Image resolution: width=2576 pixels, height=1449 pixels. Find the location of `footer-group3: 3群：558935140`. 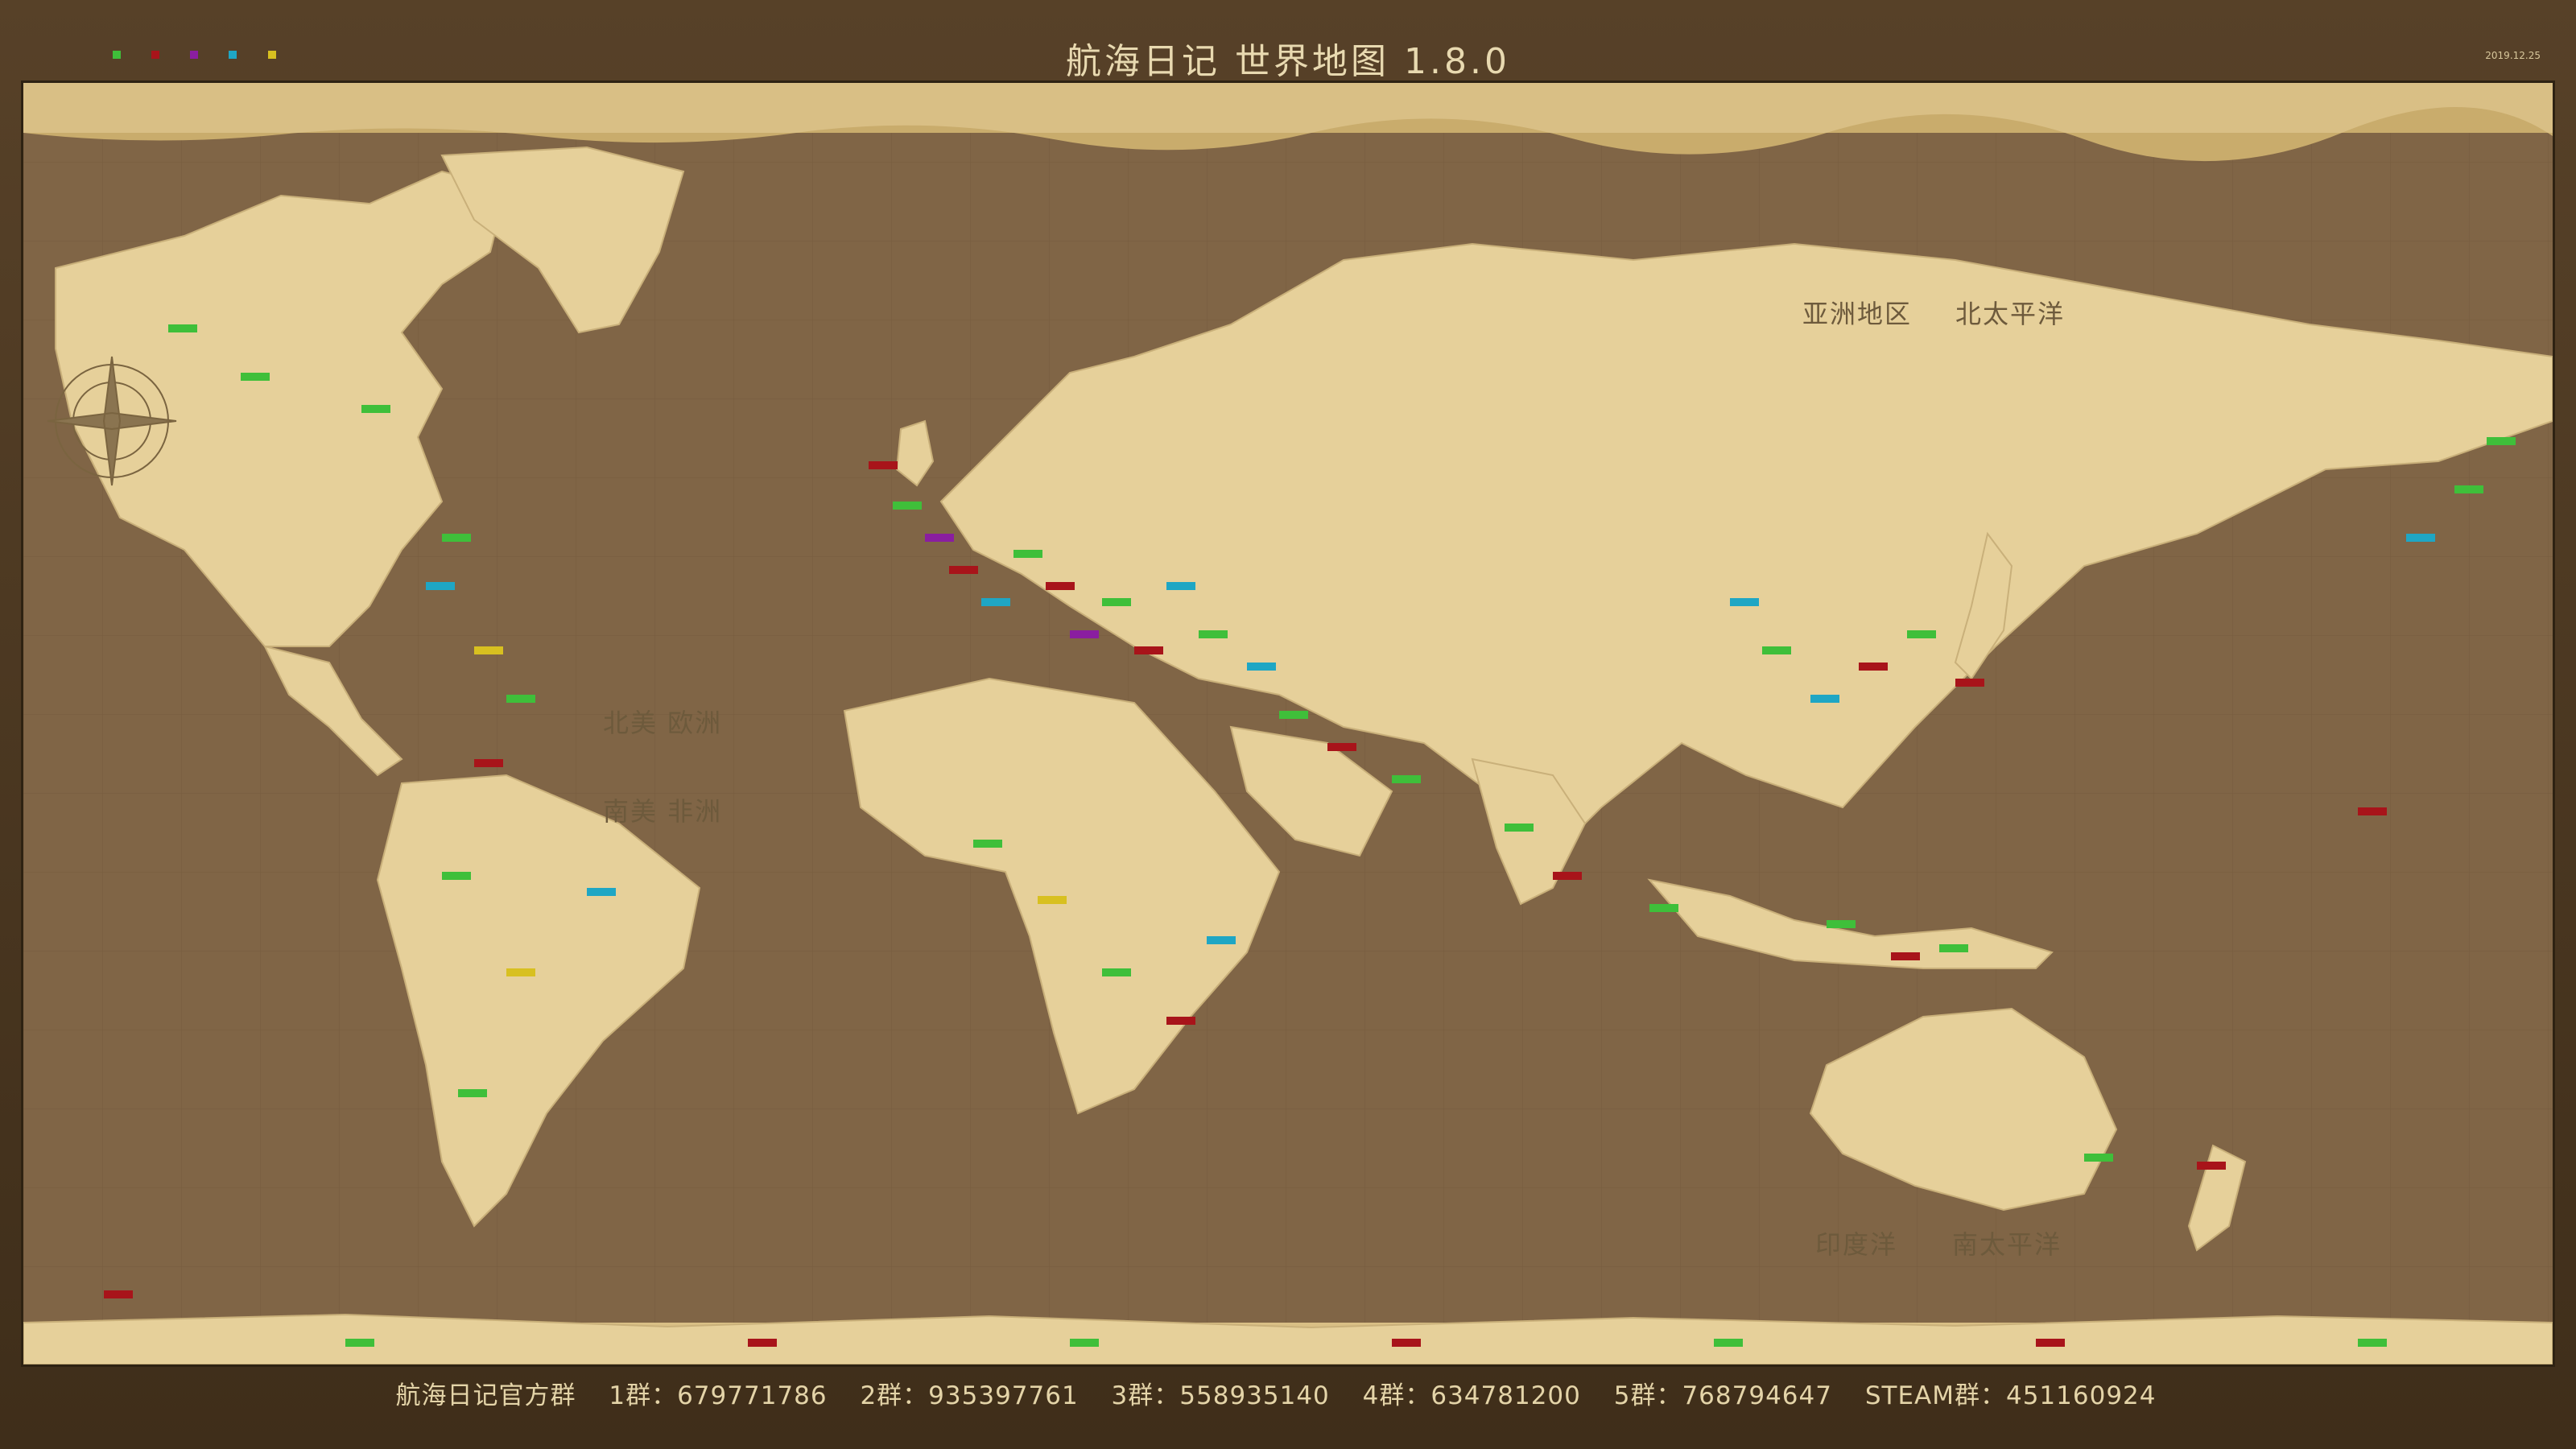

footer-group3: 3群：558935140 is located at coordinates (1220, 1395).